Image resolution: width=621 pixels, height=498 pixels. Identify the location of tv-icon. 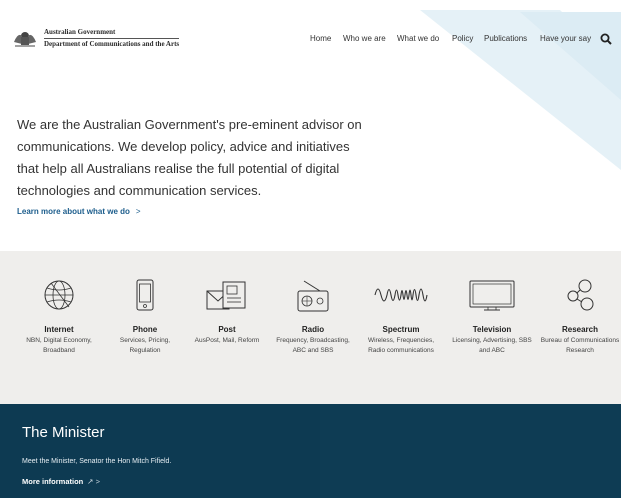
(492, 295).